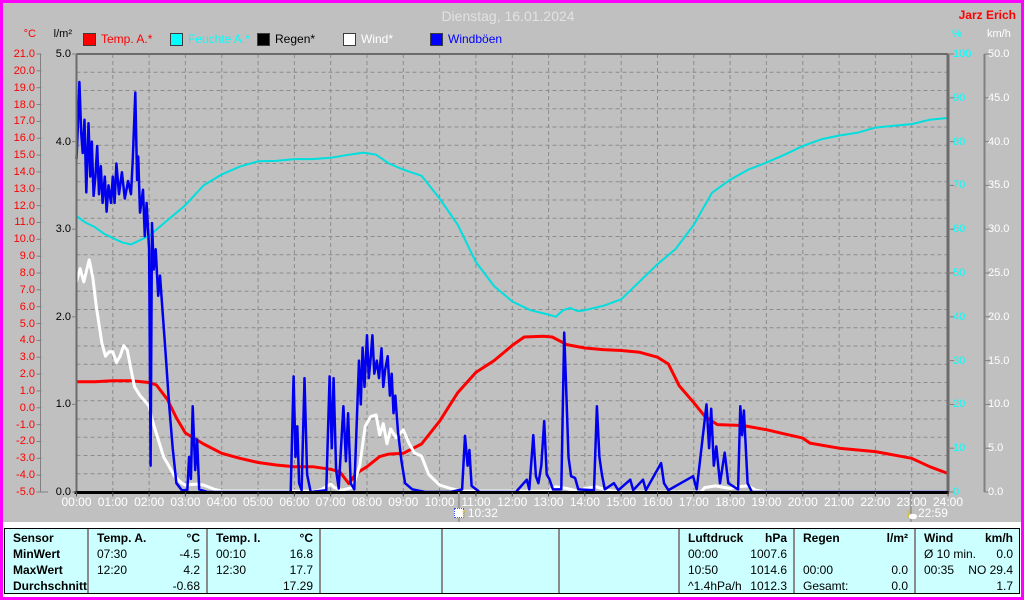 This screenshot has width=1024, height=600. What do you see at coordinates (62, 34) in the screenshot?
I see `rain-axis-unit-label: l/m²` at bounding box center [62, 34].